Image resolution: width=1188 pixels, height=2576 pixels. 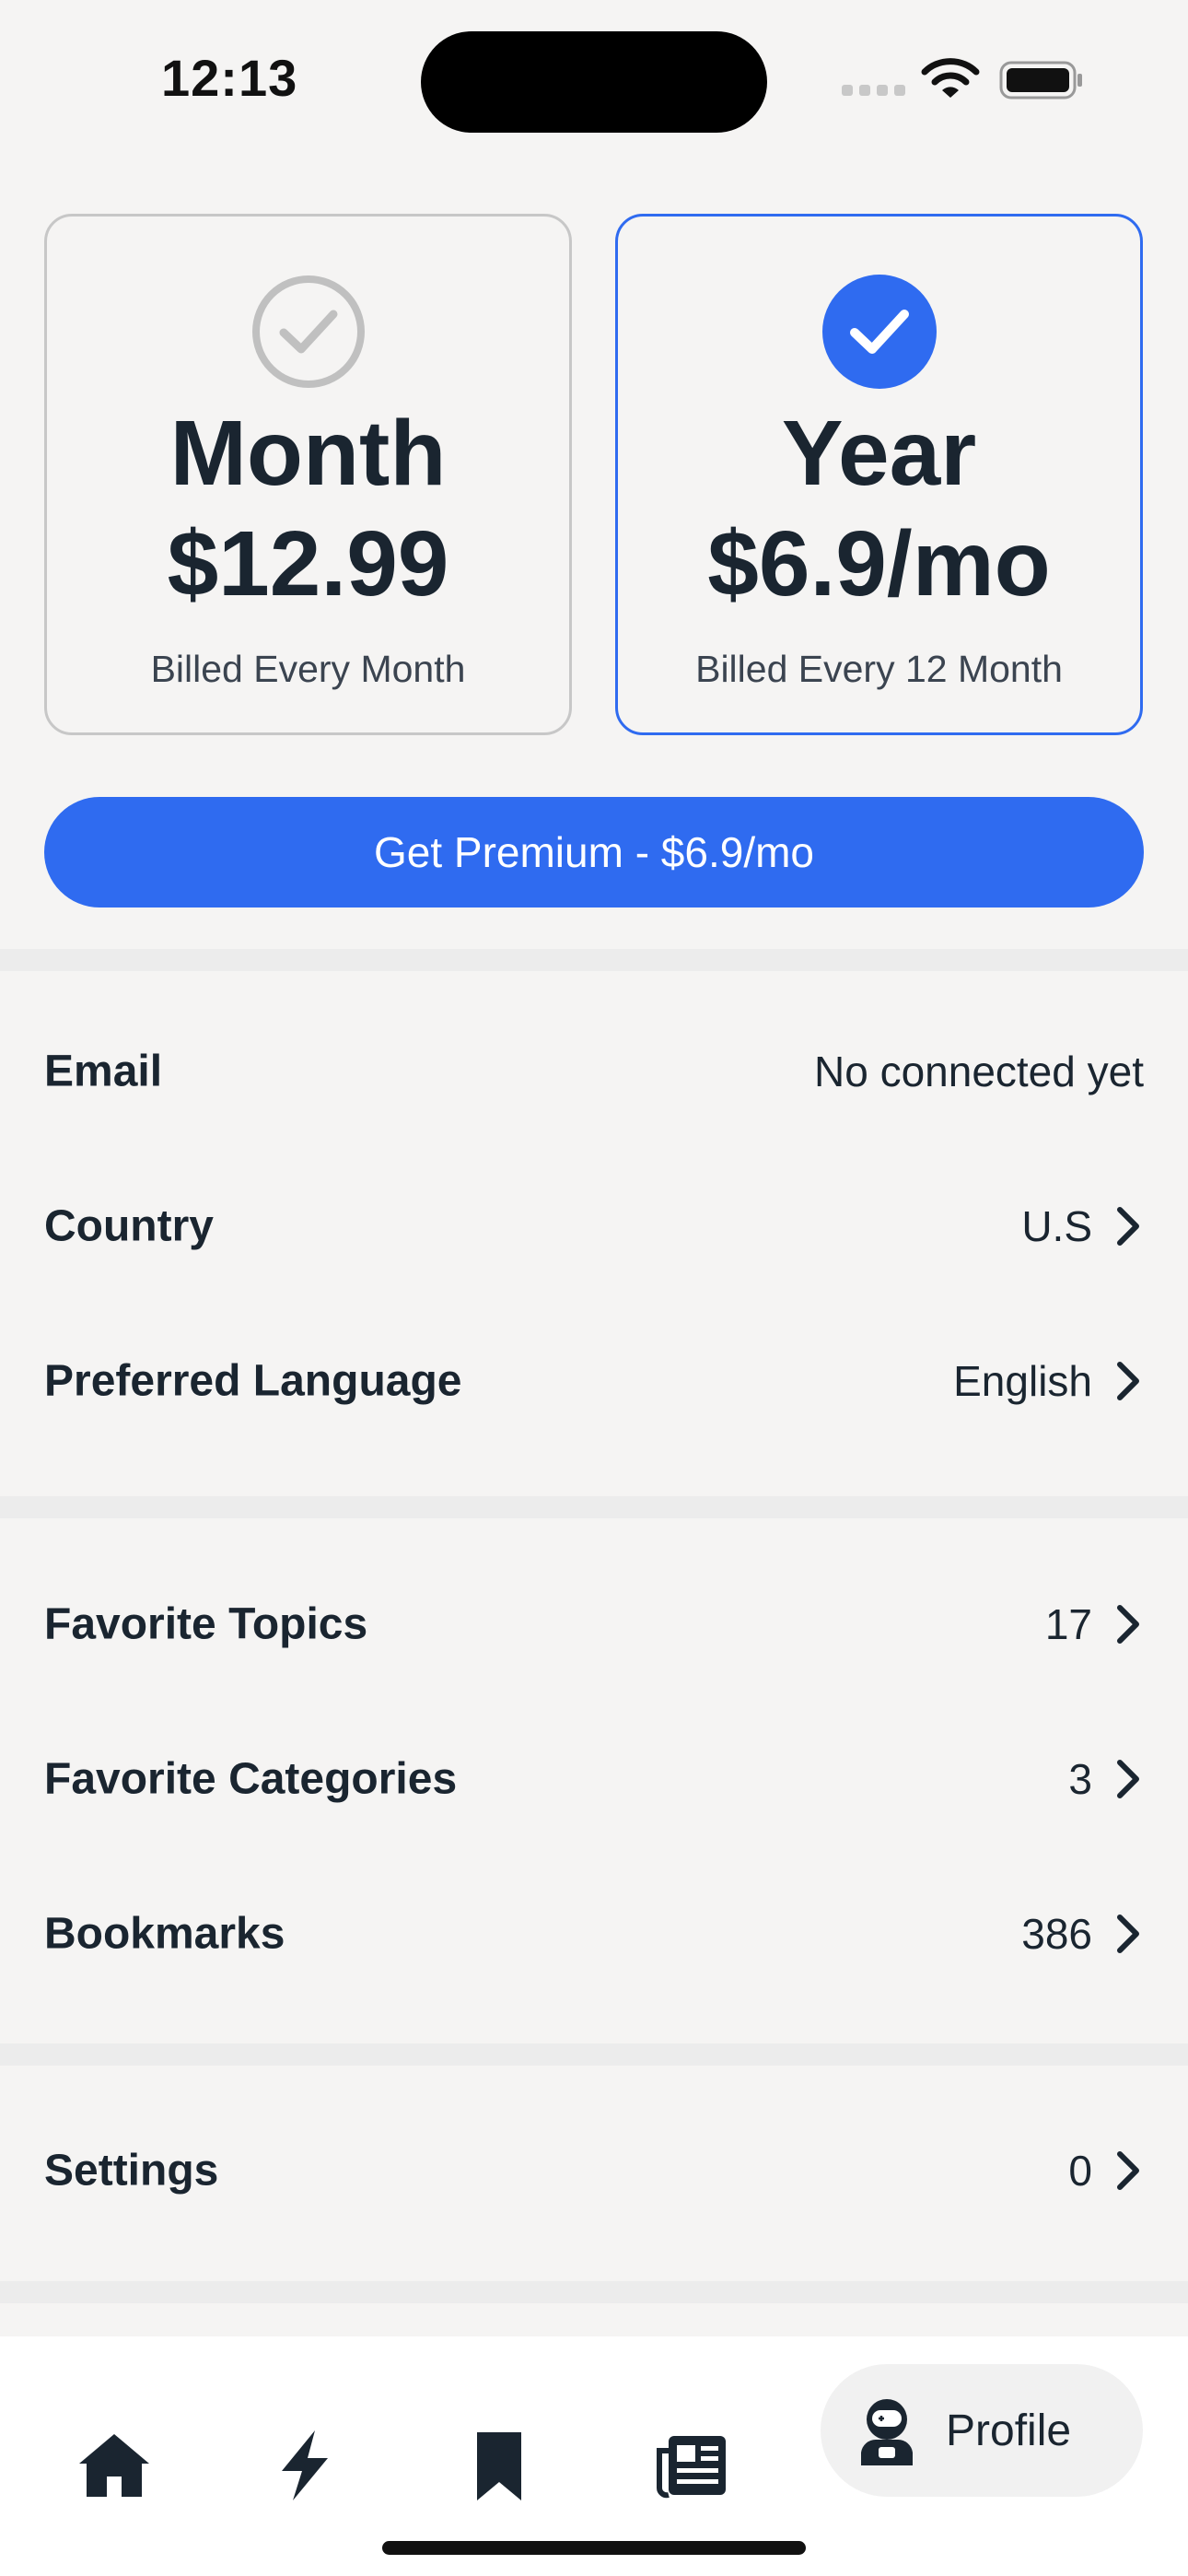 What do you see at coordinates (251, 1779) in the screenshot?
I see `row-label: Favorite Categories` at bounding box center [251, 1779].